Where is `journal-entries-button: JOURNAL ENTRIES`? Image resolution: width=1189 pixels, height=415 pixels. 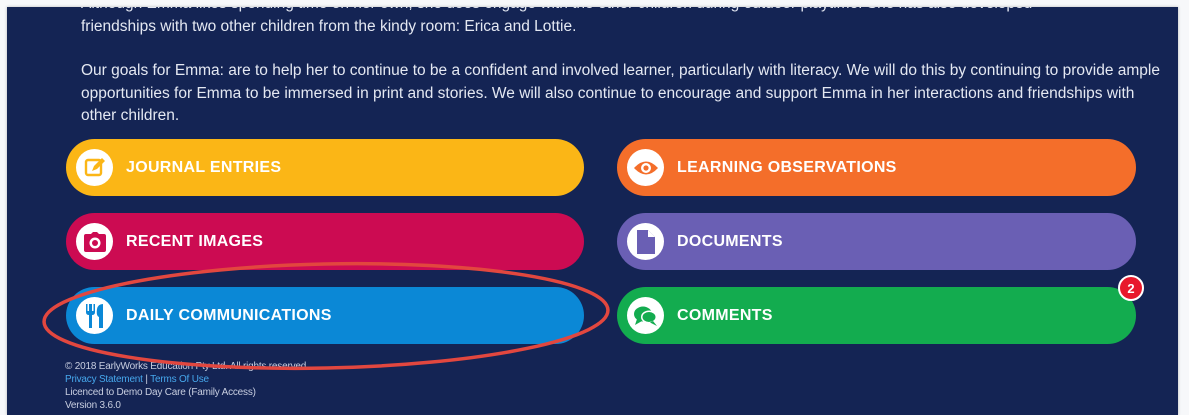 journal-entries-button: JOURNAL ENTRIES is located at coordinates (325, 167).